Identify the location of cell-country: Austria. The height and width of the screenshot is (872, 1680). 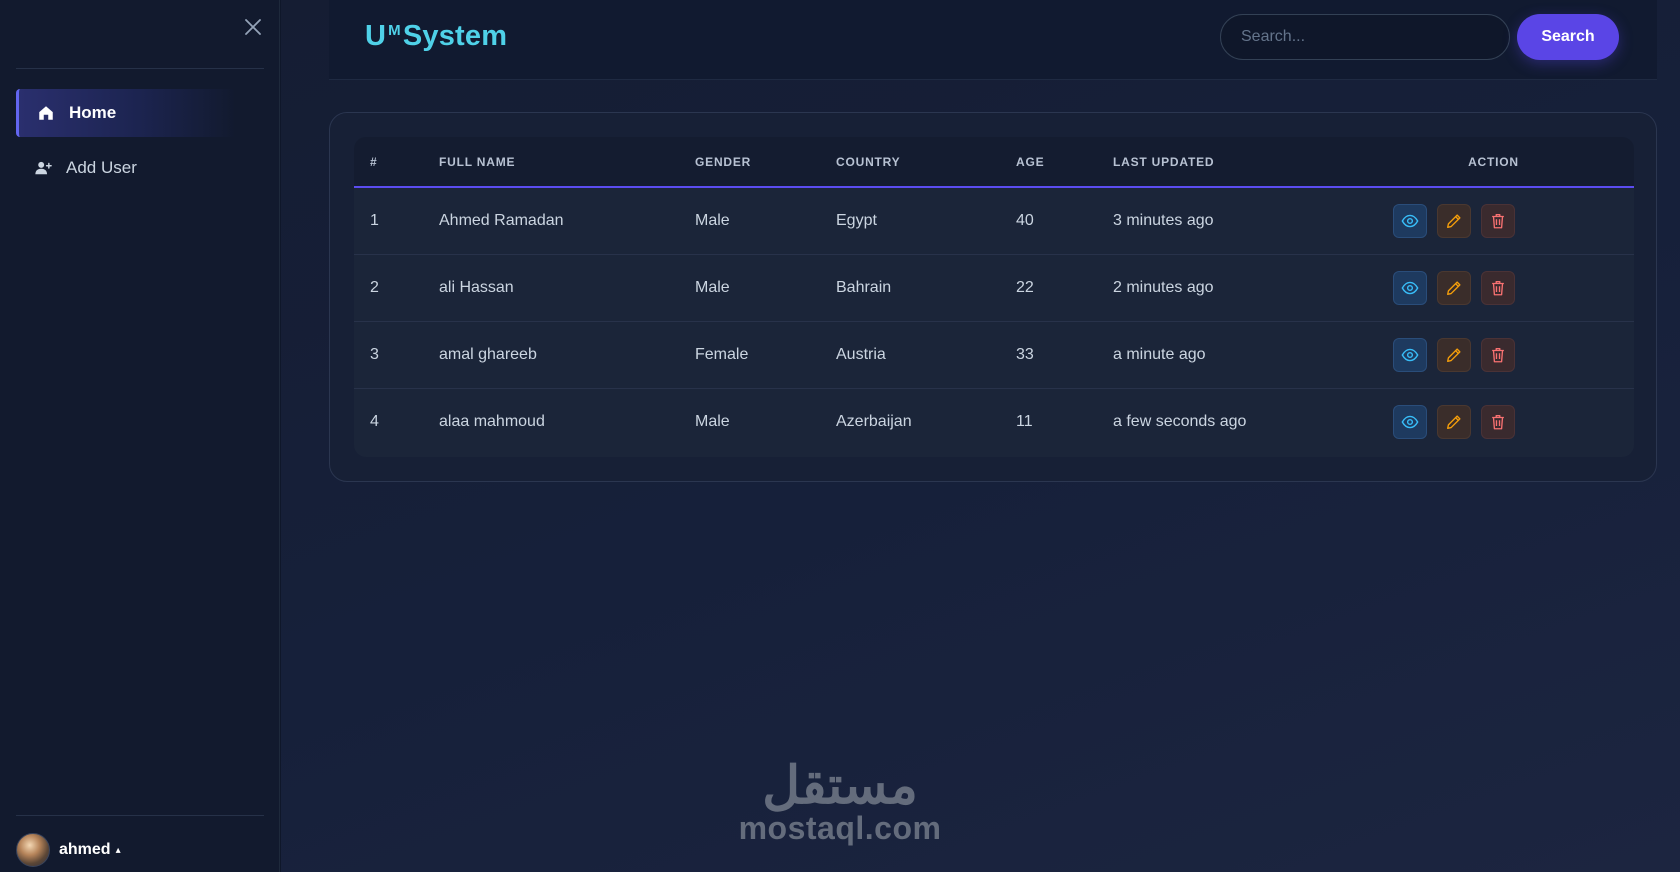
(861, 354).